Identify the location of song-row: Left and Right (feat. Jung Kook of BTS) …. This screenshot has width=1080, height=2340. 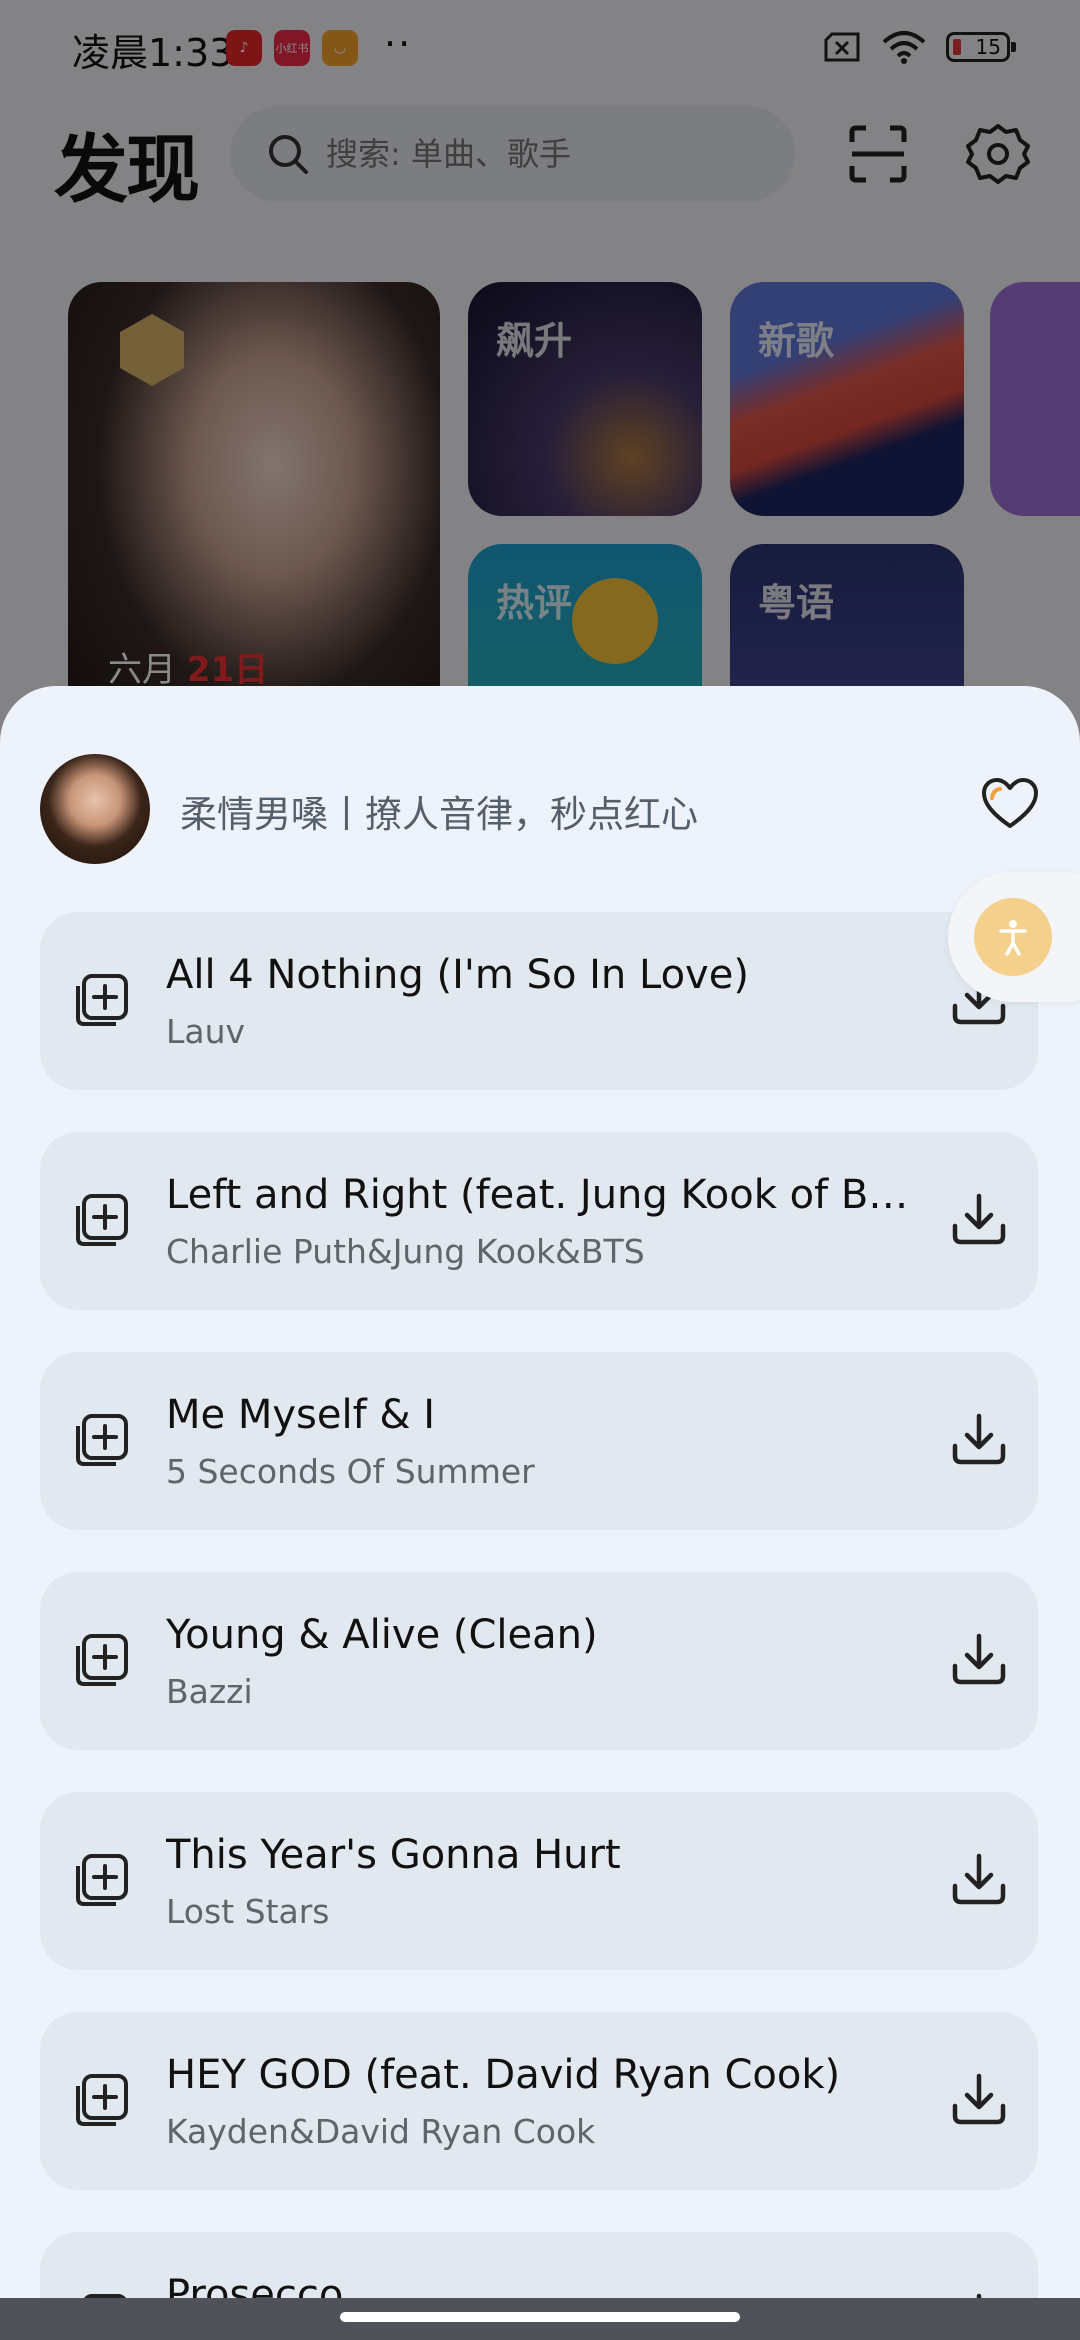
(539, 1221).